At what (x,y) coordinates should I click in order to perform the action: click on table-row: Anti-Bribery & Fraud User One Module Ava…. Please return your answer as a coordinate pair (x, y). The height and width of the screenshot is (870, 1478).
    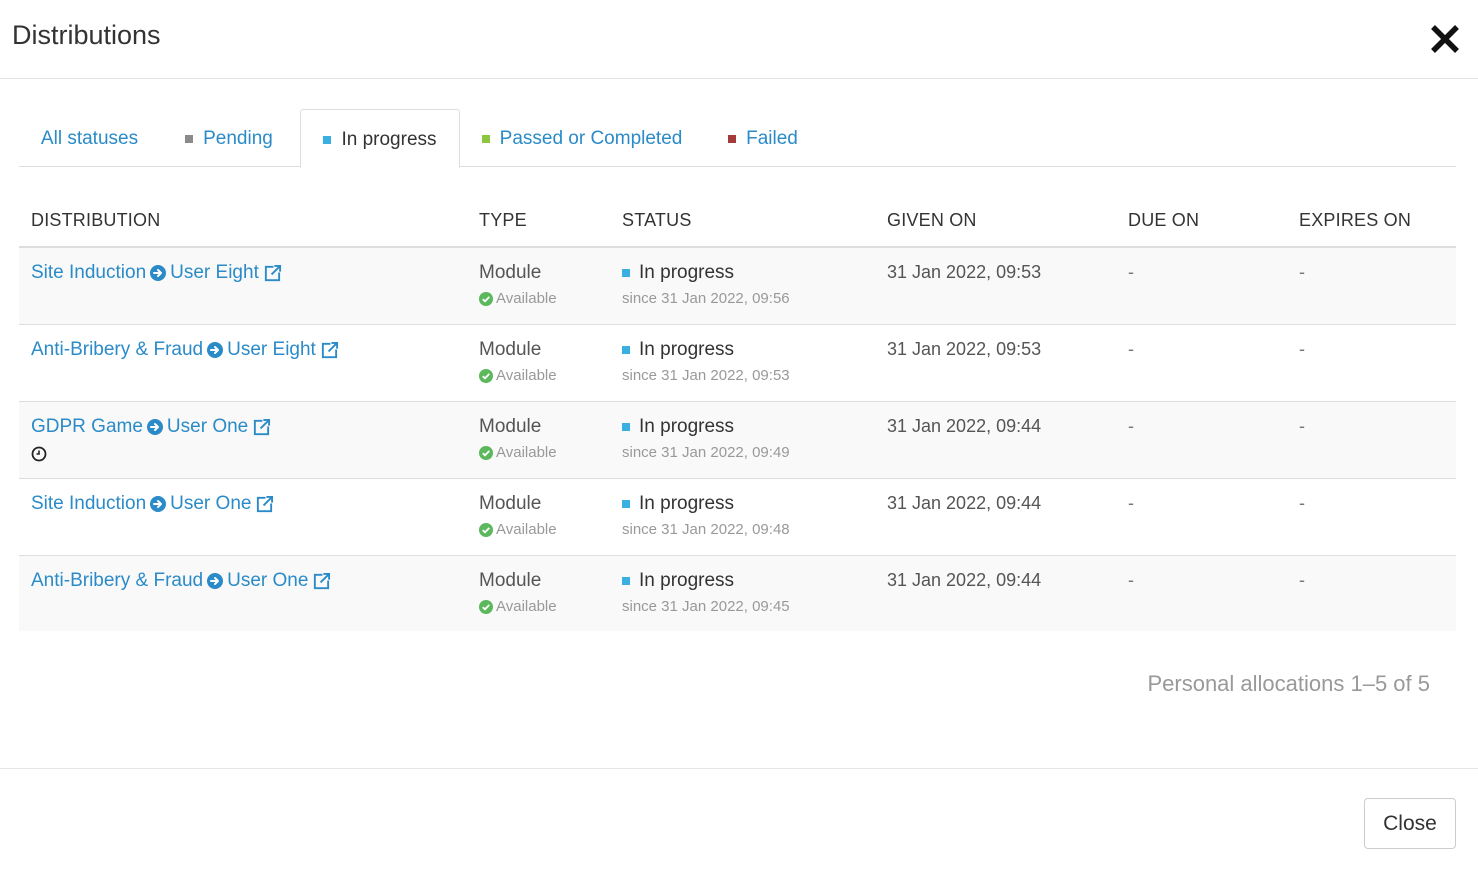
    Looking at the image, I should click on (737, 593).